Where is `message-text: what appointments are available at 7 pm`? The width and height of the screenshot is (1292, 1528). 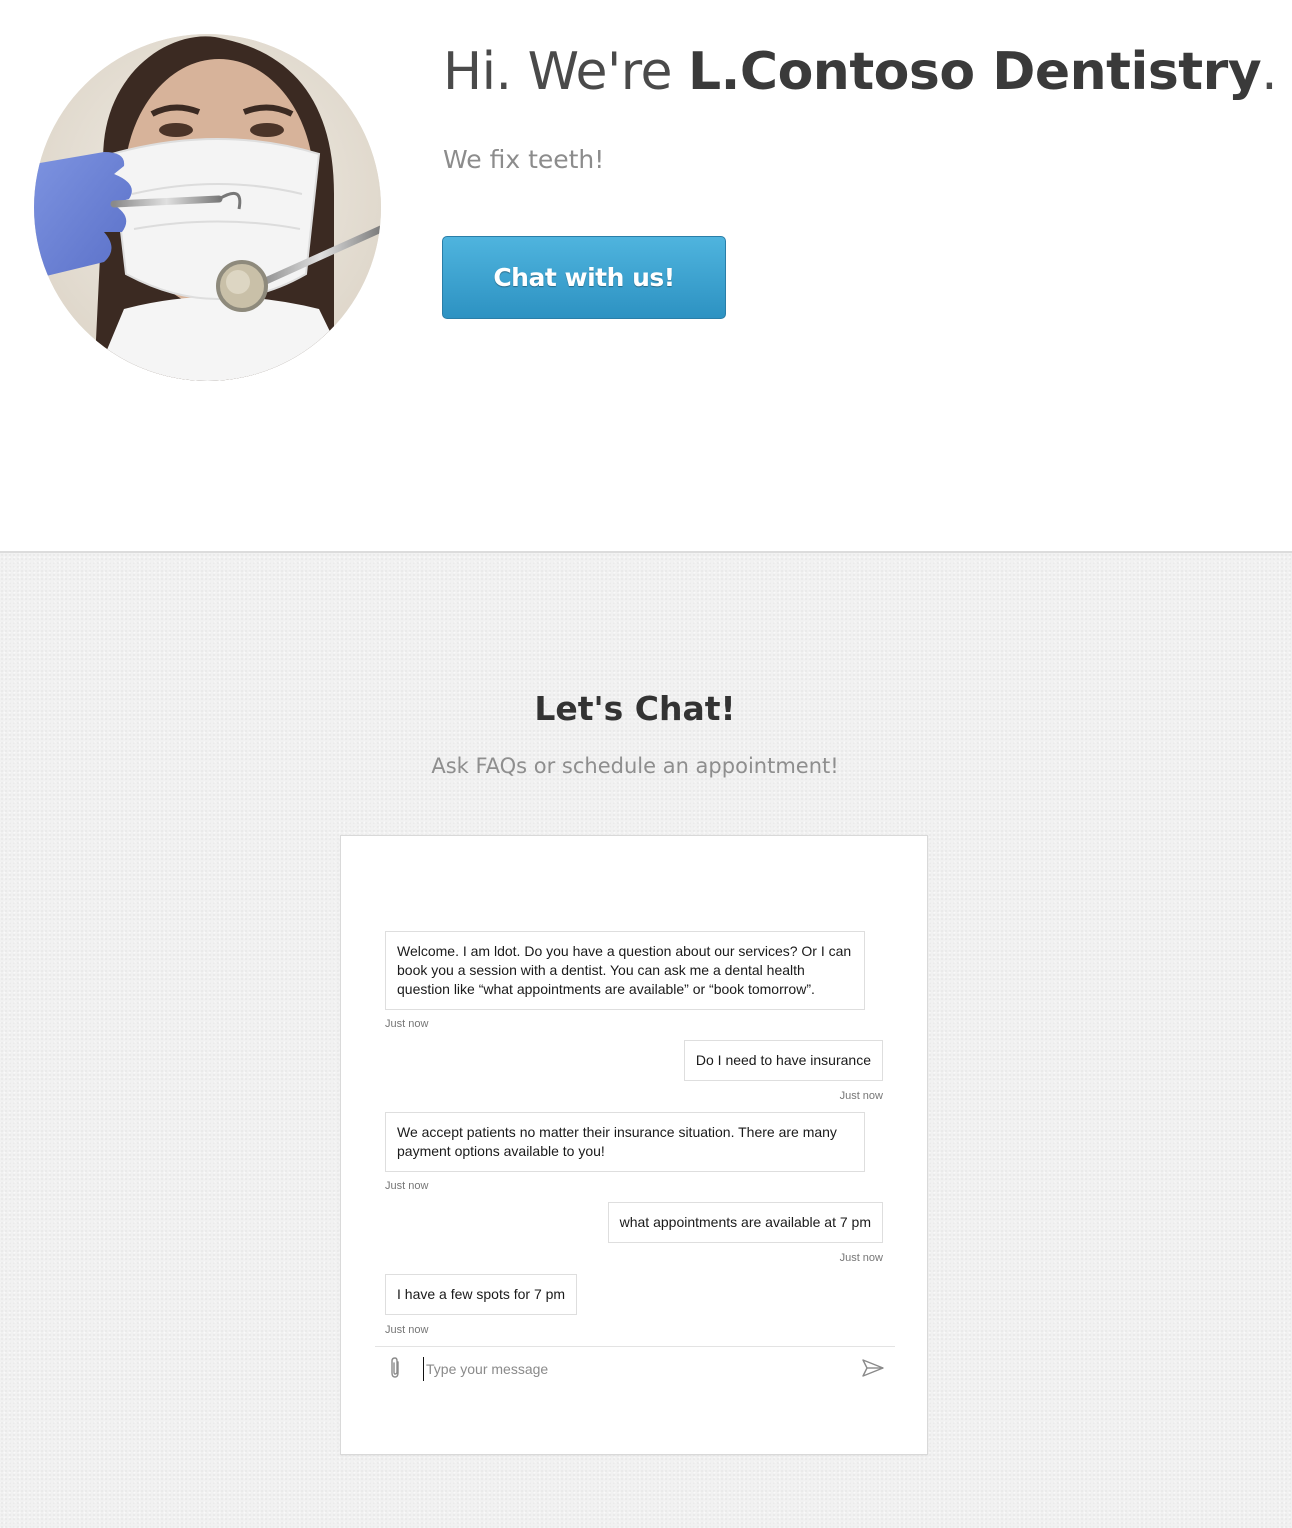 message-text: what appointments are available at 7 pm is located at coordinates (745, 1222).